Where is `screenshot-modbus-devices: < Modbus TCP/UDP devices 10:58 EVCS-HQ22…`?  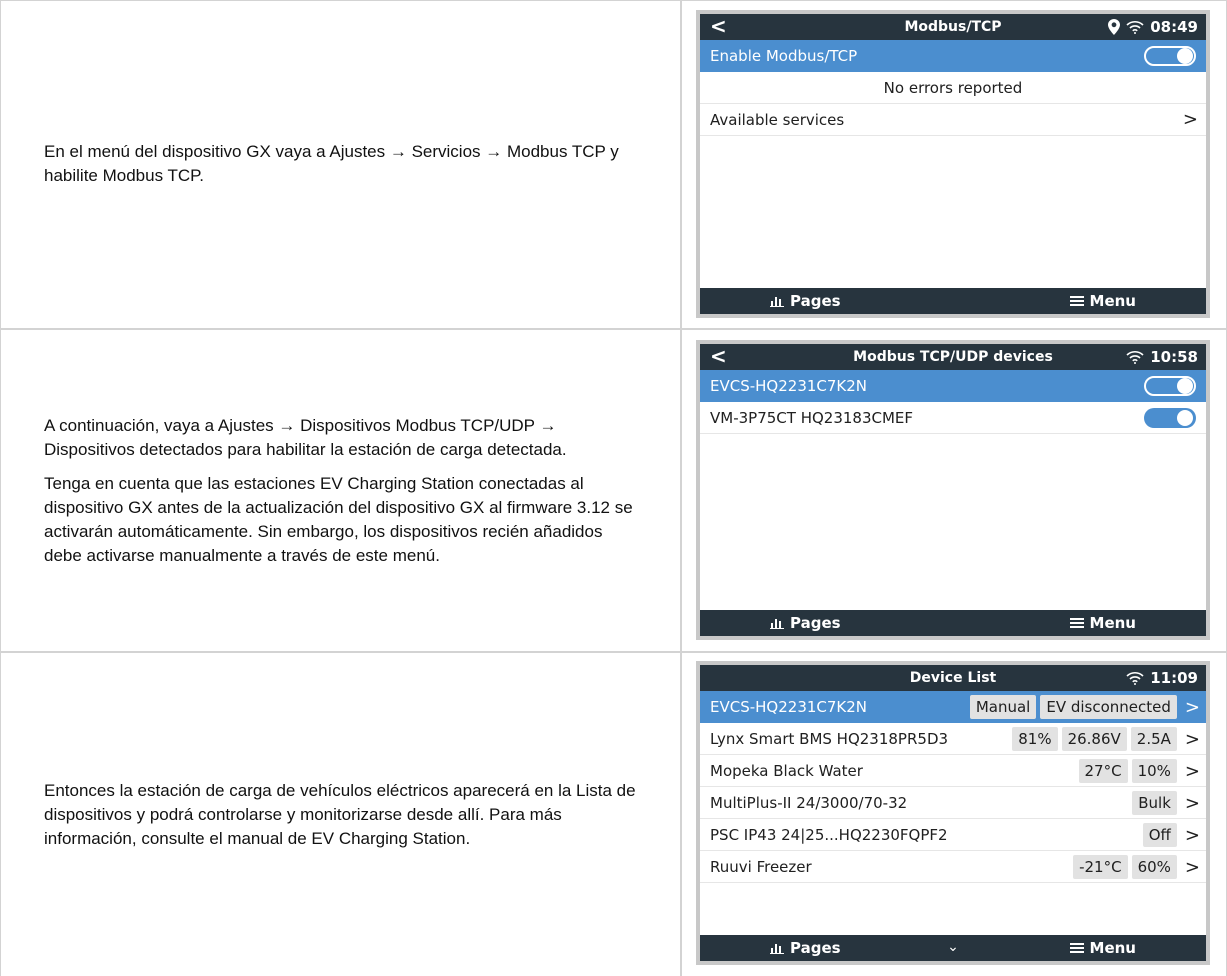
screenshot-modbus-devices: < Modbus TCP/UDP devices 10:58 EVCS-HQ22… is located at coordinates (953, 490).